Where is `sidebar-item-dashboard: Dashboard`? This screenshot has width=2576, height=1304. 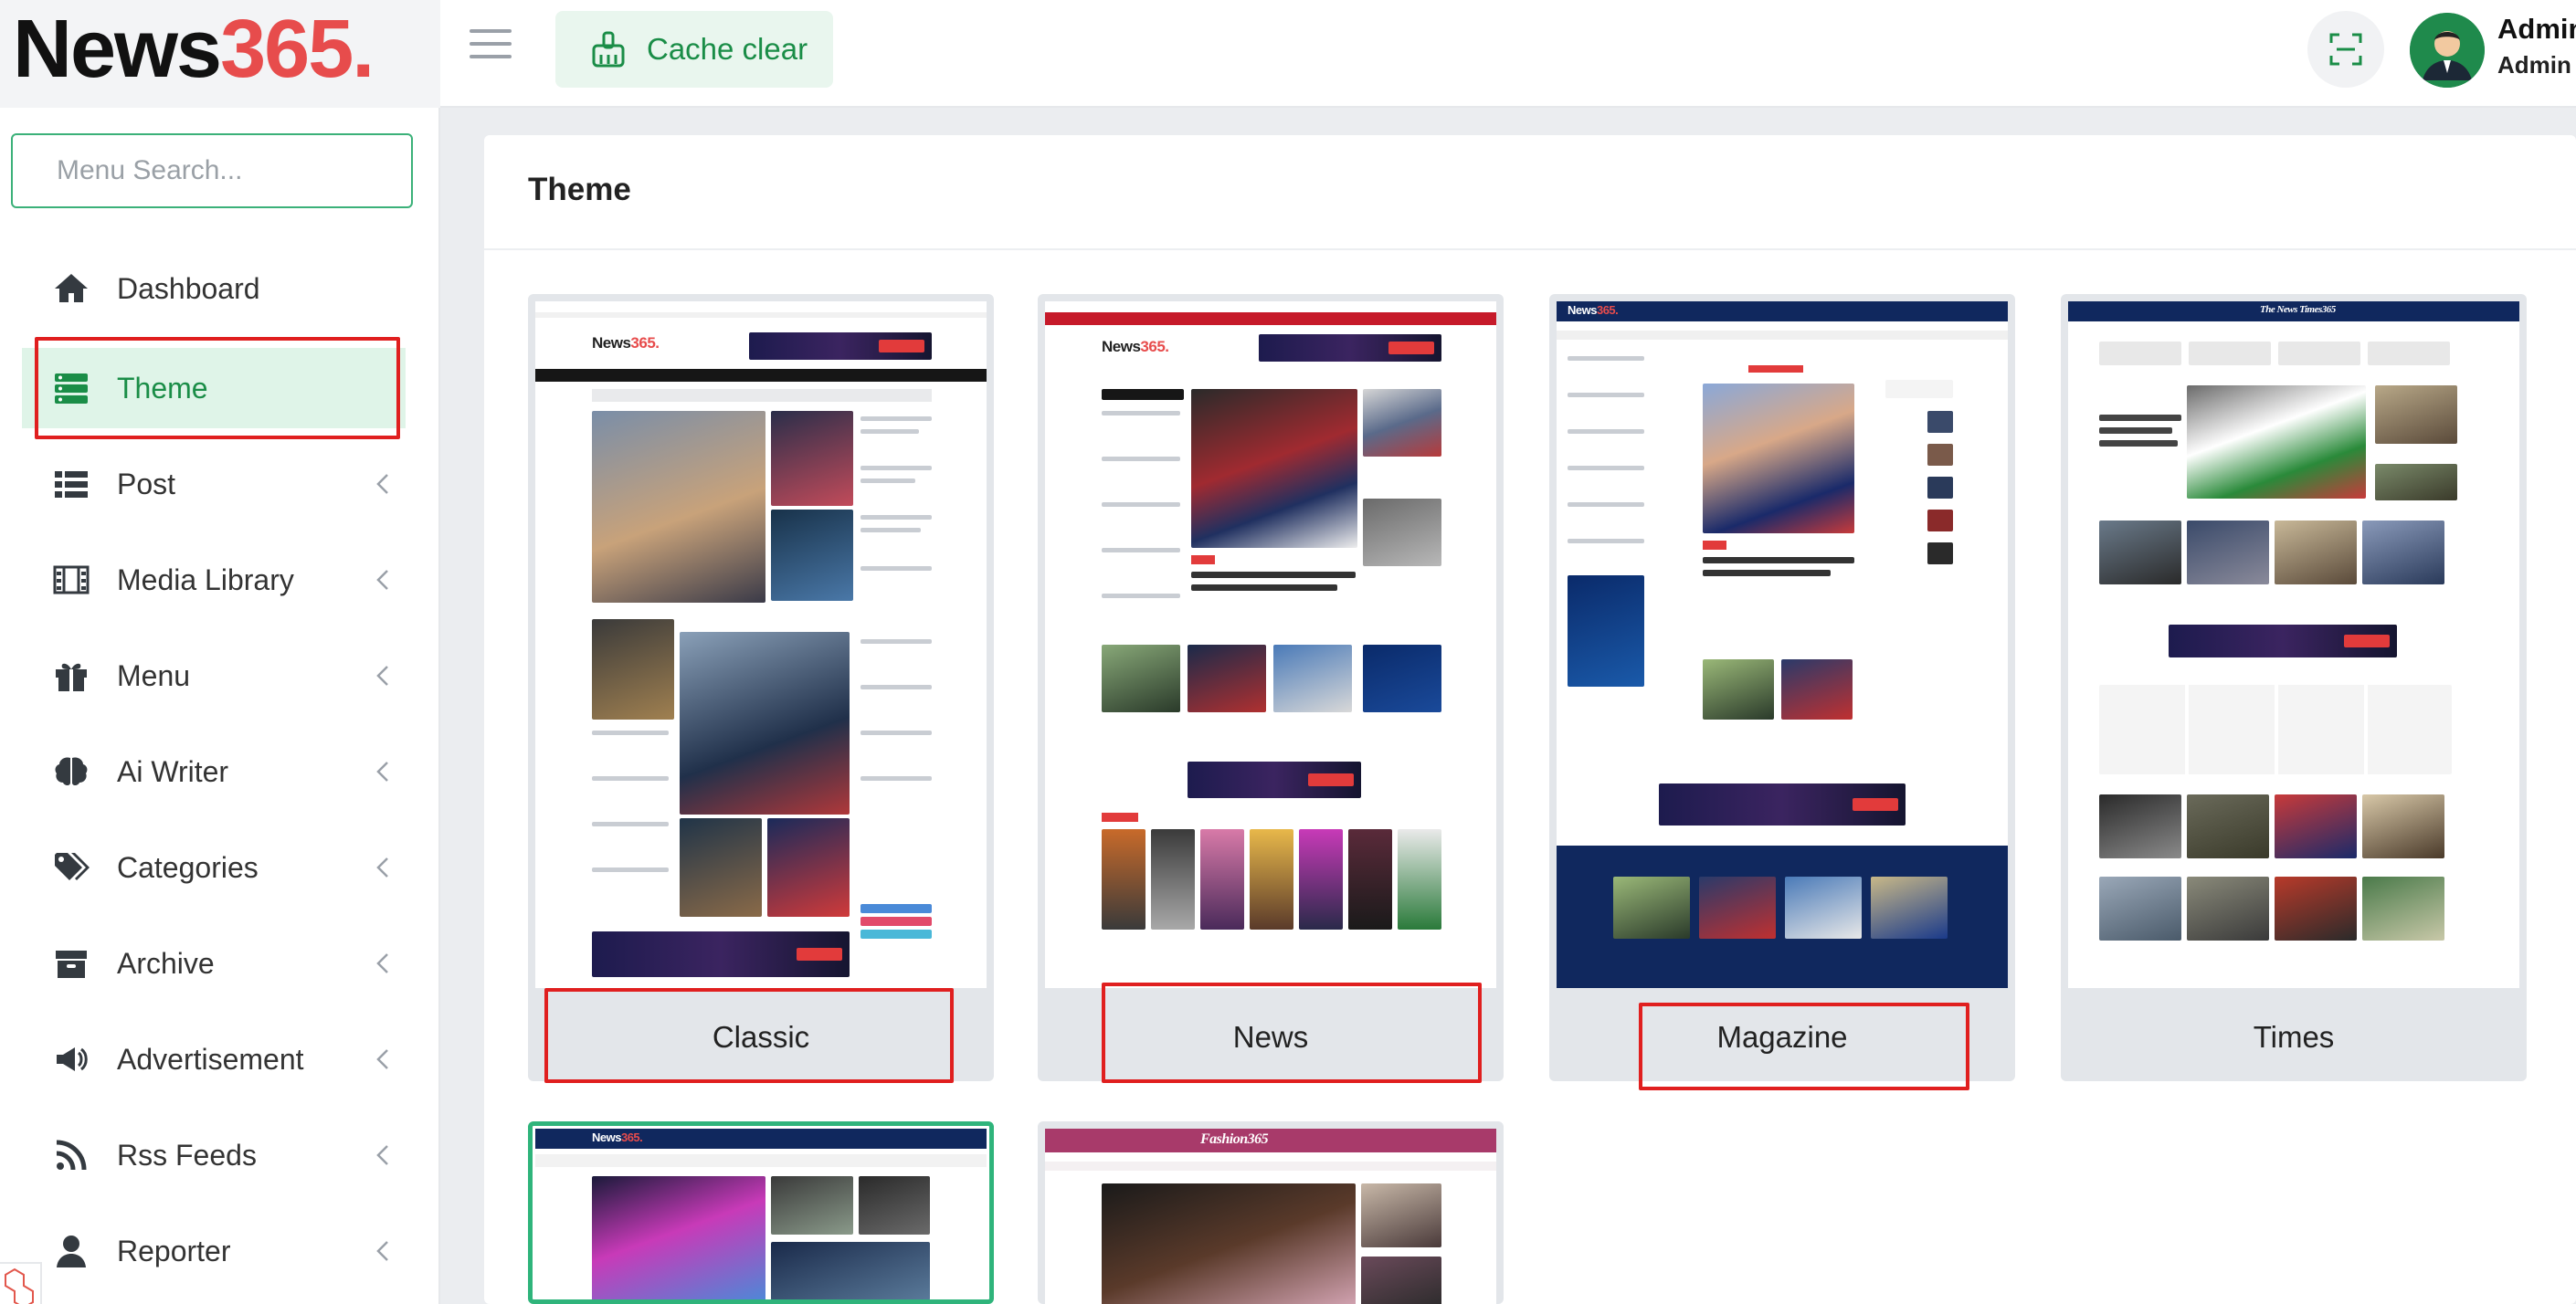
sidebar-item-dashboard: Dashboard is located at coordinates (214, 288).